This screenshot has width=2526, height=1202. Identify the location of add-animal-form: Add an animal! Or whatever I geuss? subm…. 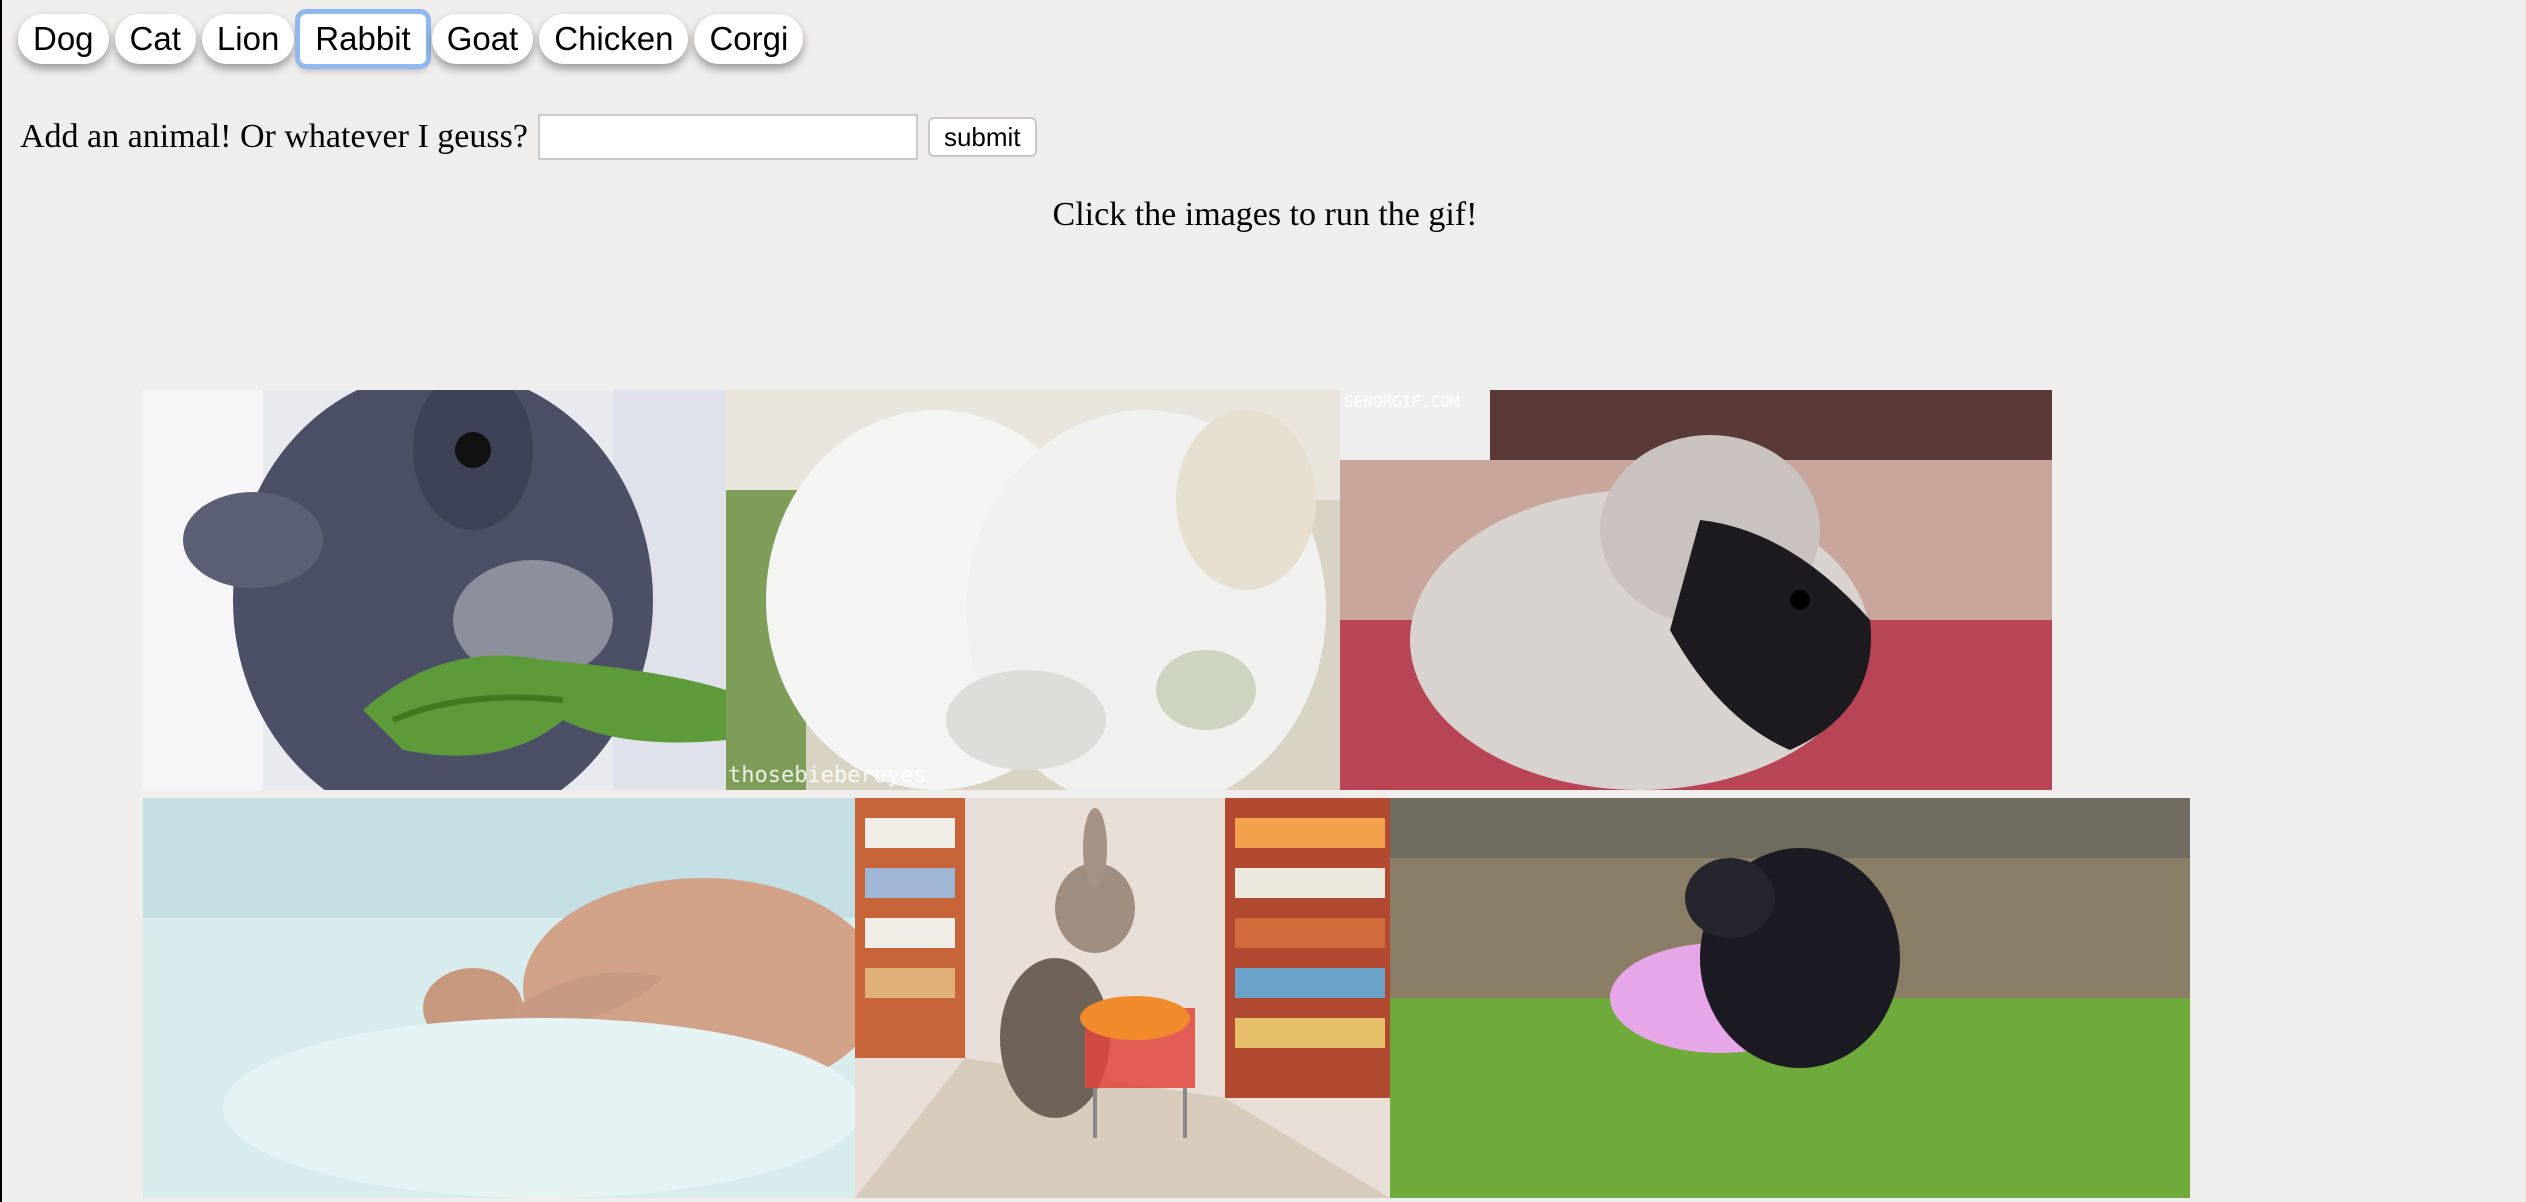
(528, 137).